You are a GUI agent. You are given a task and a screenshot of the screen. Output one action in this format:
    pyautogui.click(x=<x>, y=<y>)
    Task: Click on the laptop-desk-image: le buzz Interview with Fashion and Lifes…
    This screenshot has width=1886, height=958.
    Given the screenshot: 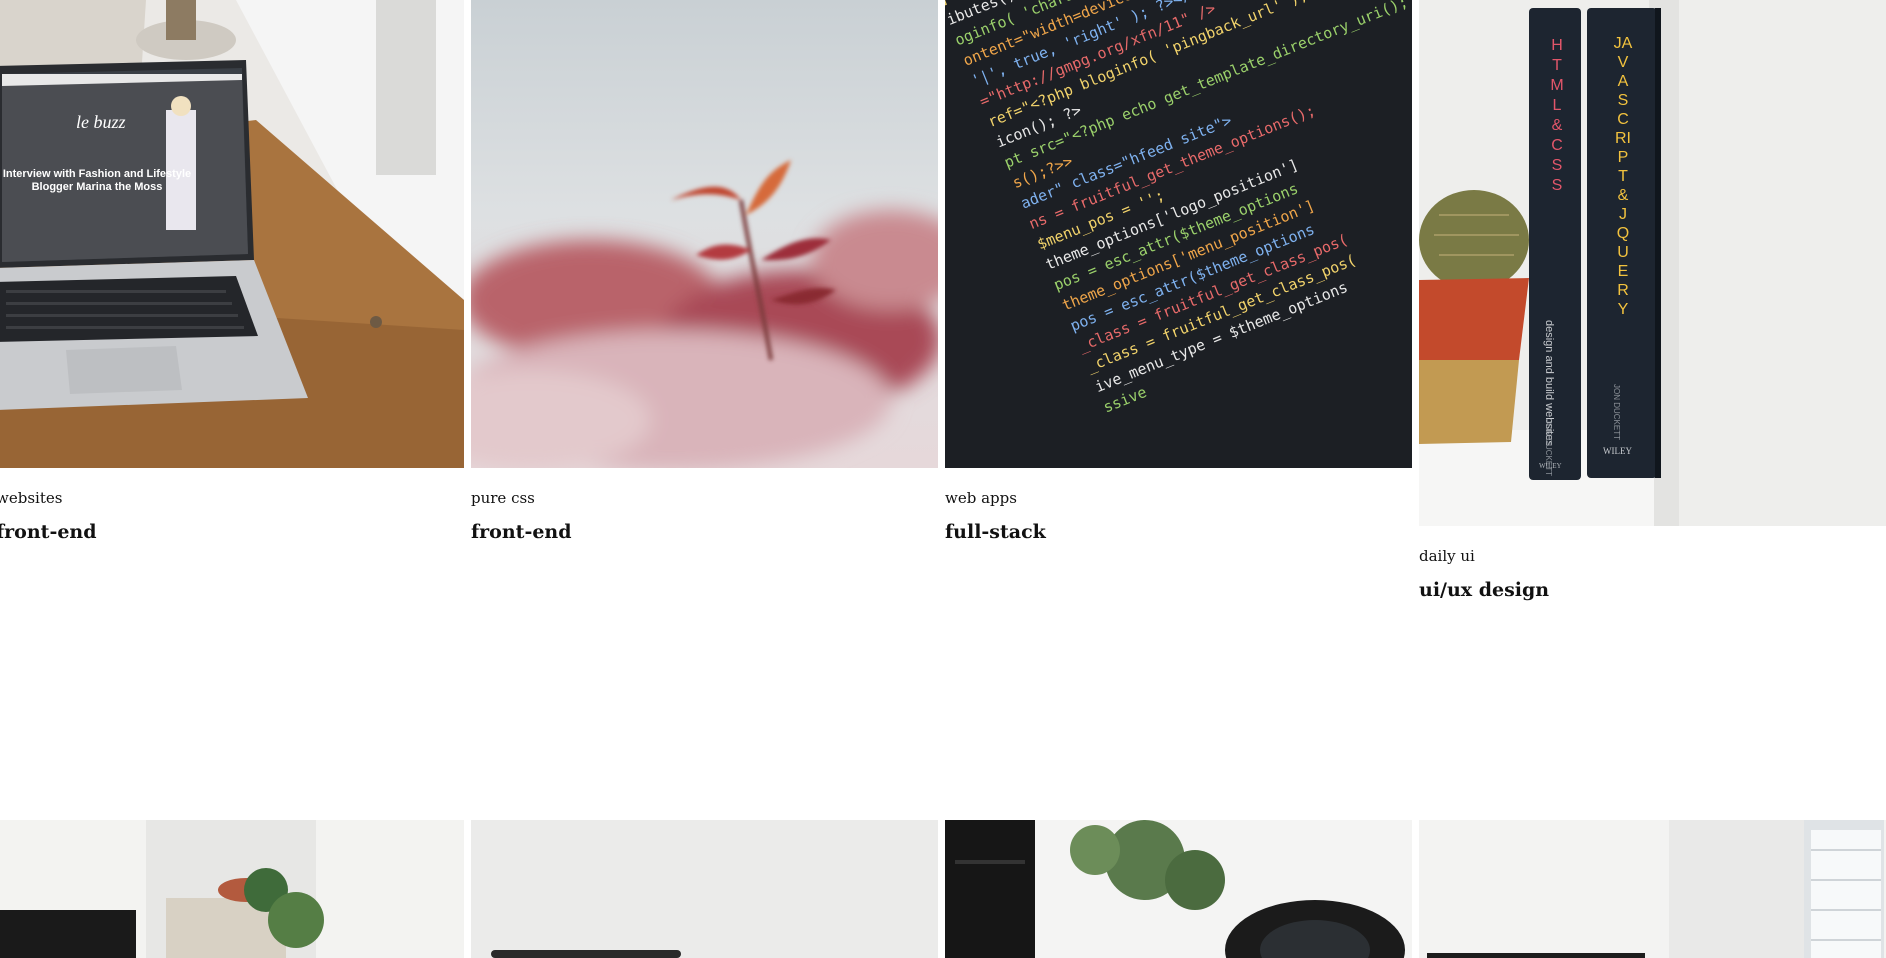 What is the action you would take?
    pyautogui.click(x=232, y=234)
    